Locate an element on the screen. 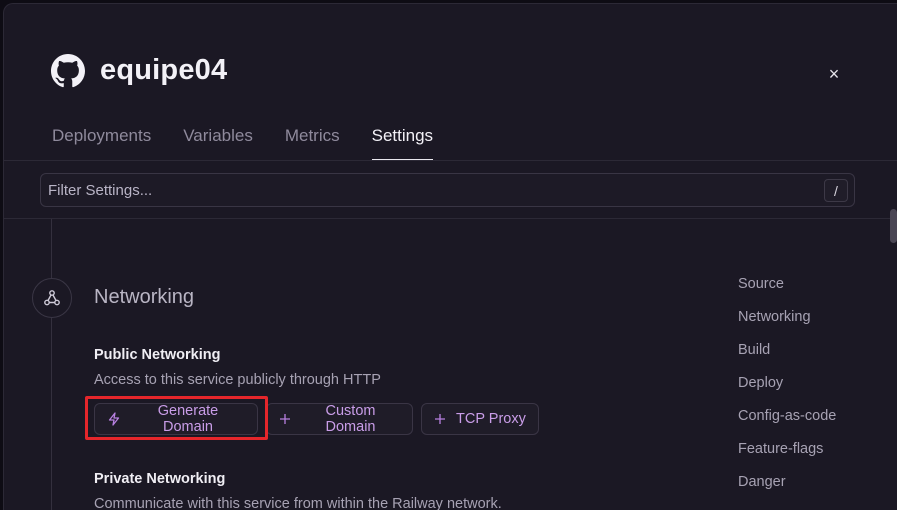 This screenshot has width=897, height=510. tab-variables: Variables is located at coordinates (218, 143).